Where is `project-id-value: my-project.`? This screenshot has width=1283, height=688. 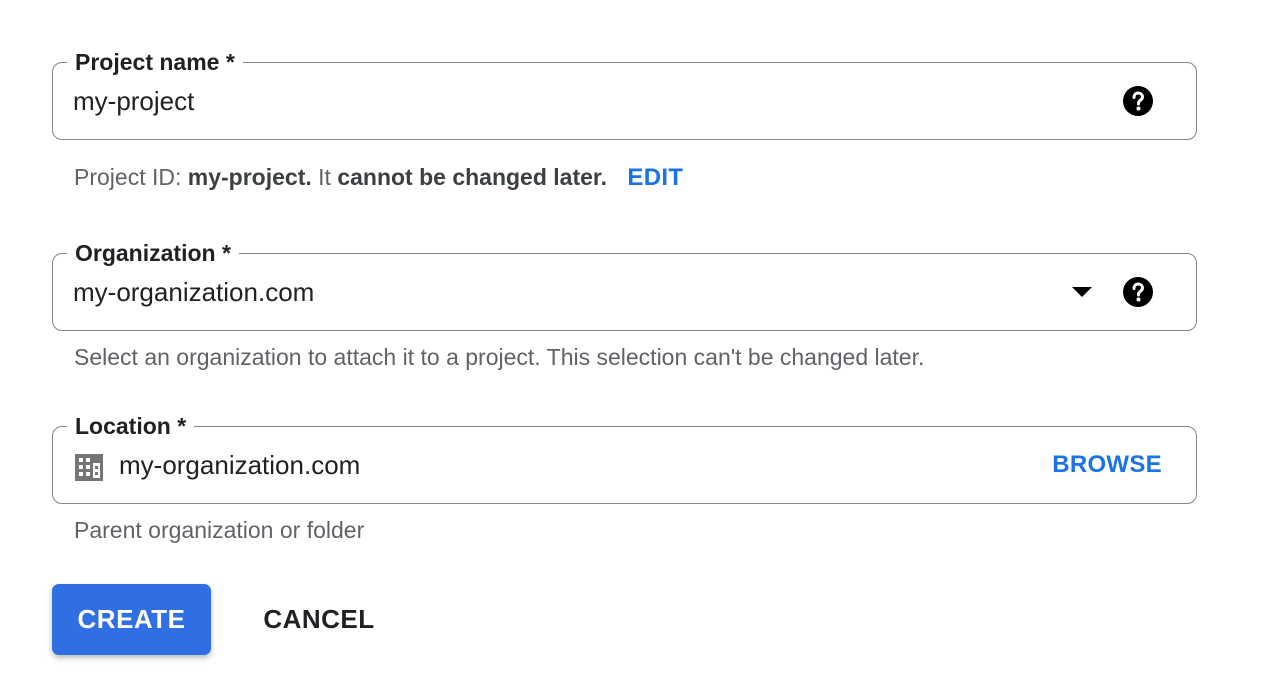 project-id-value: my-project. is located at coordinates (249, 177).